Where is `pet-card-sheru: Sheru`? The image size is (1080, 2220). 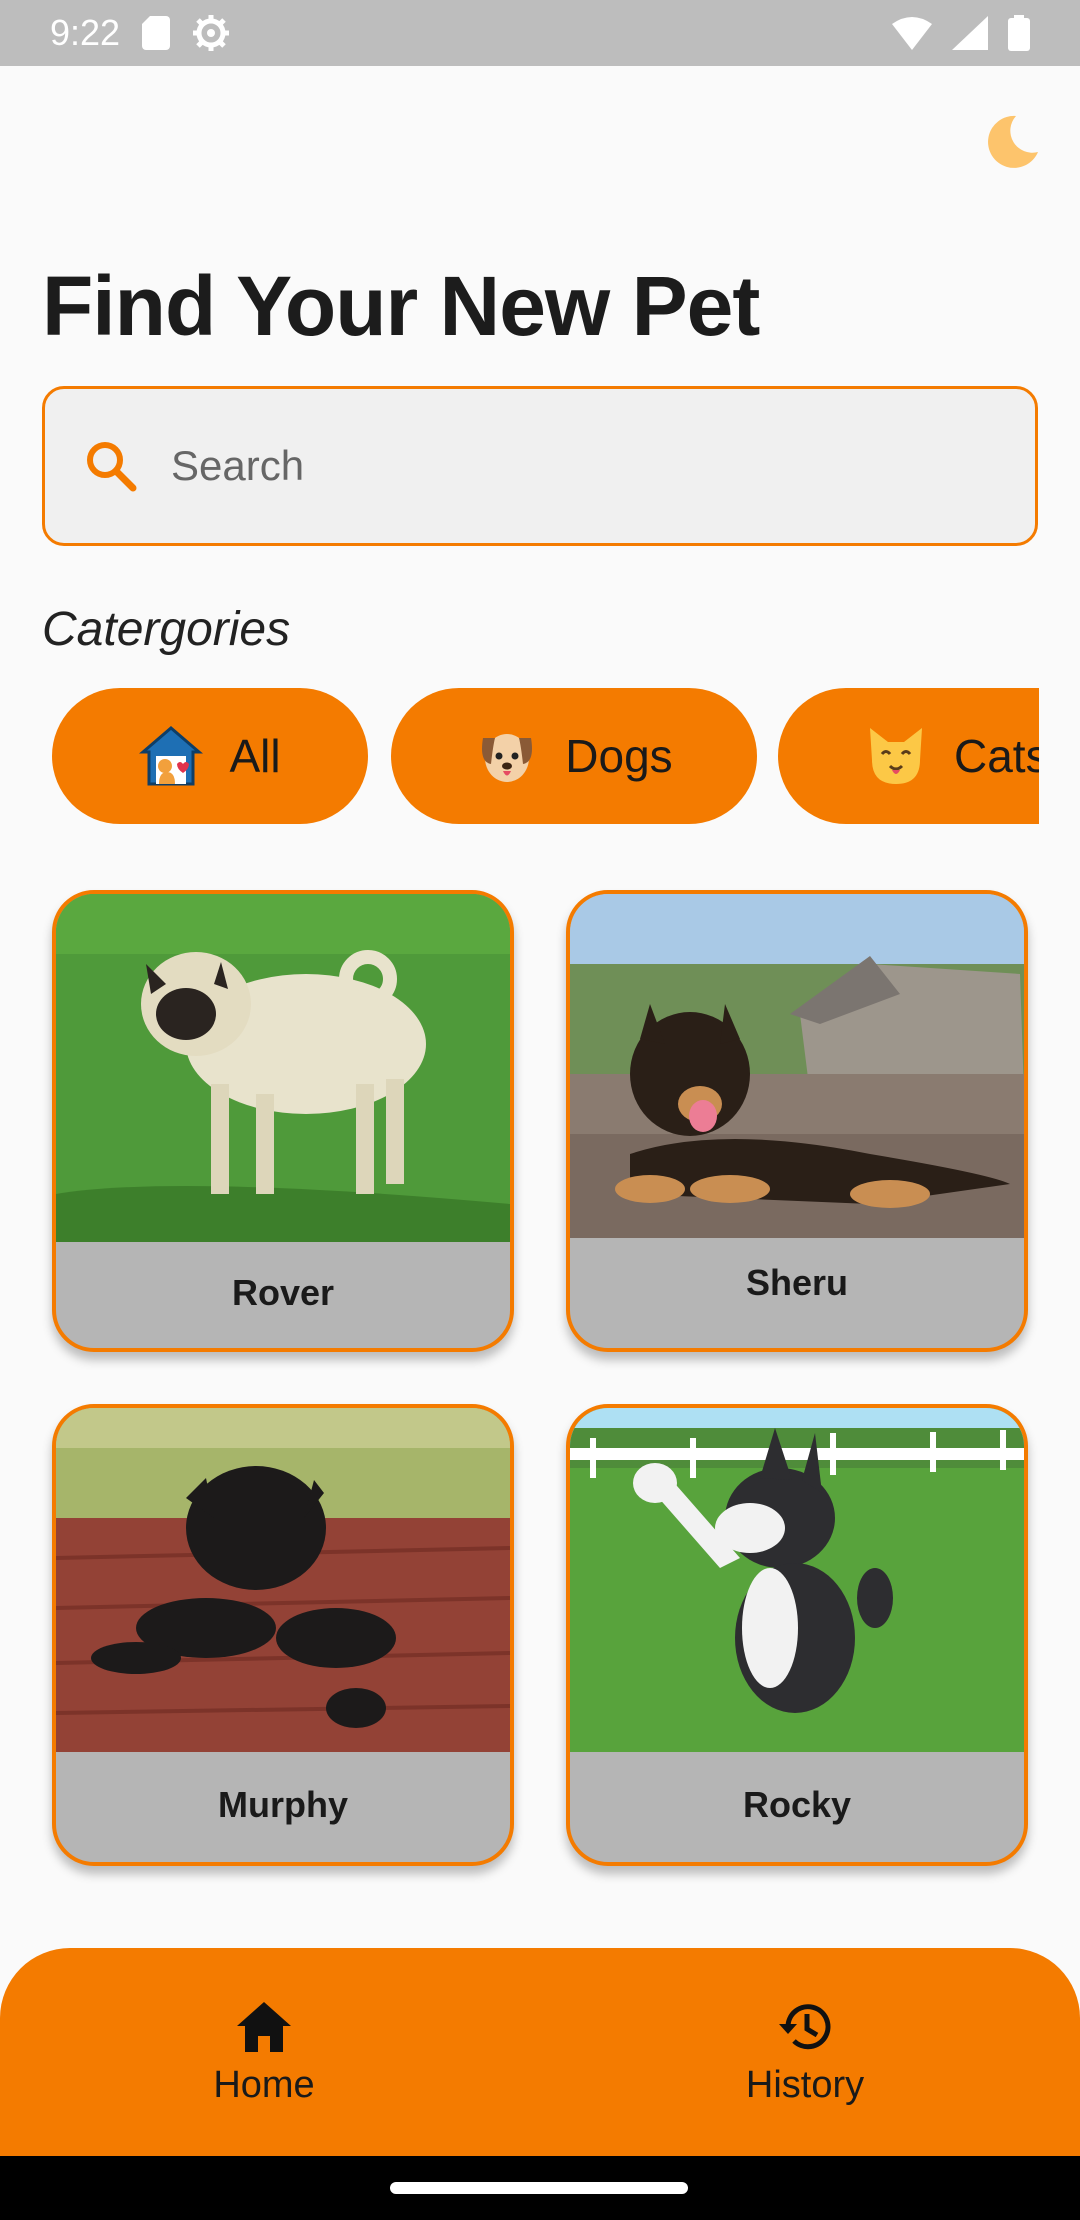
pet-card-sheru: Sheru is located at coordinates (797, 1121).